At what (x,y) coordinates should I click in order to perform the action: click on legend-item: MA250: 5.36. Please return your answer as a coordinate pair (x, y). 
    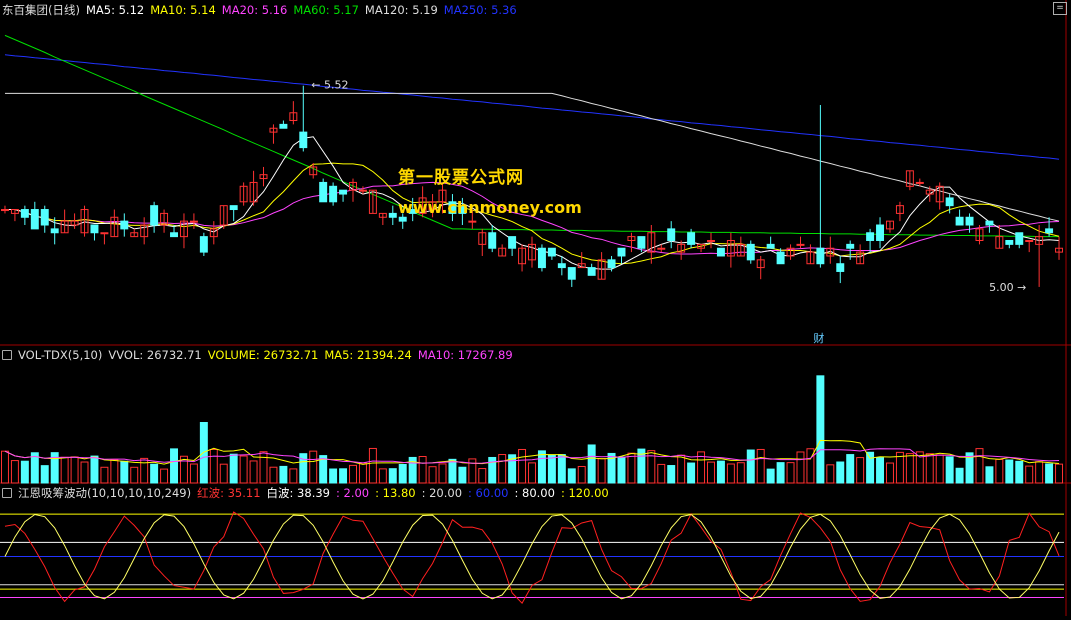
    Looking at the image, I should click on (480, 10).